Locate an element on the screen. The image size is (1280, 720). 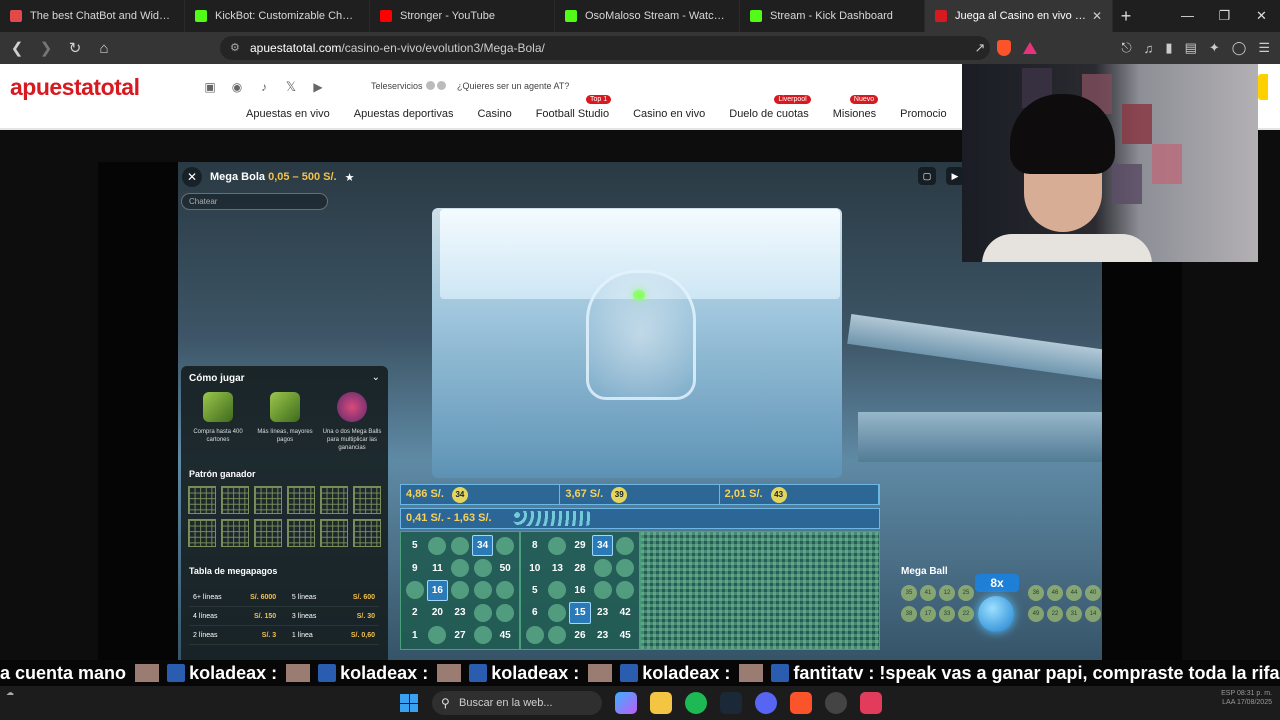
minimize-icon: — is located at coordinates (1187, 16).